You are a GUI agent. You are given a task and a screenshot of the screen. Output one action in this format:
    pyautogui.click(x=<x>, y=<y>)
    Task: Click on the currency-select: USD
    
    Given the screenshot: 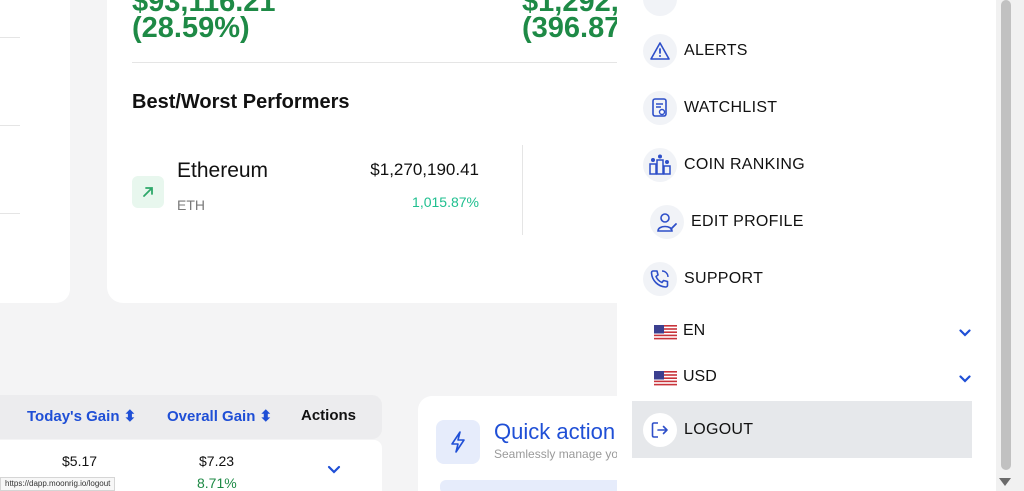 What is the action you would take?
    pyautogui.click(x=806, y=378)
    